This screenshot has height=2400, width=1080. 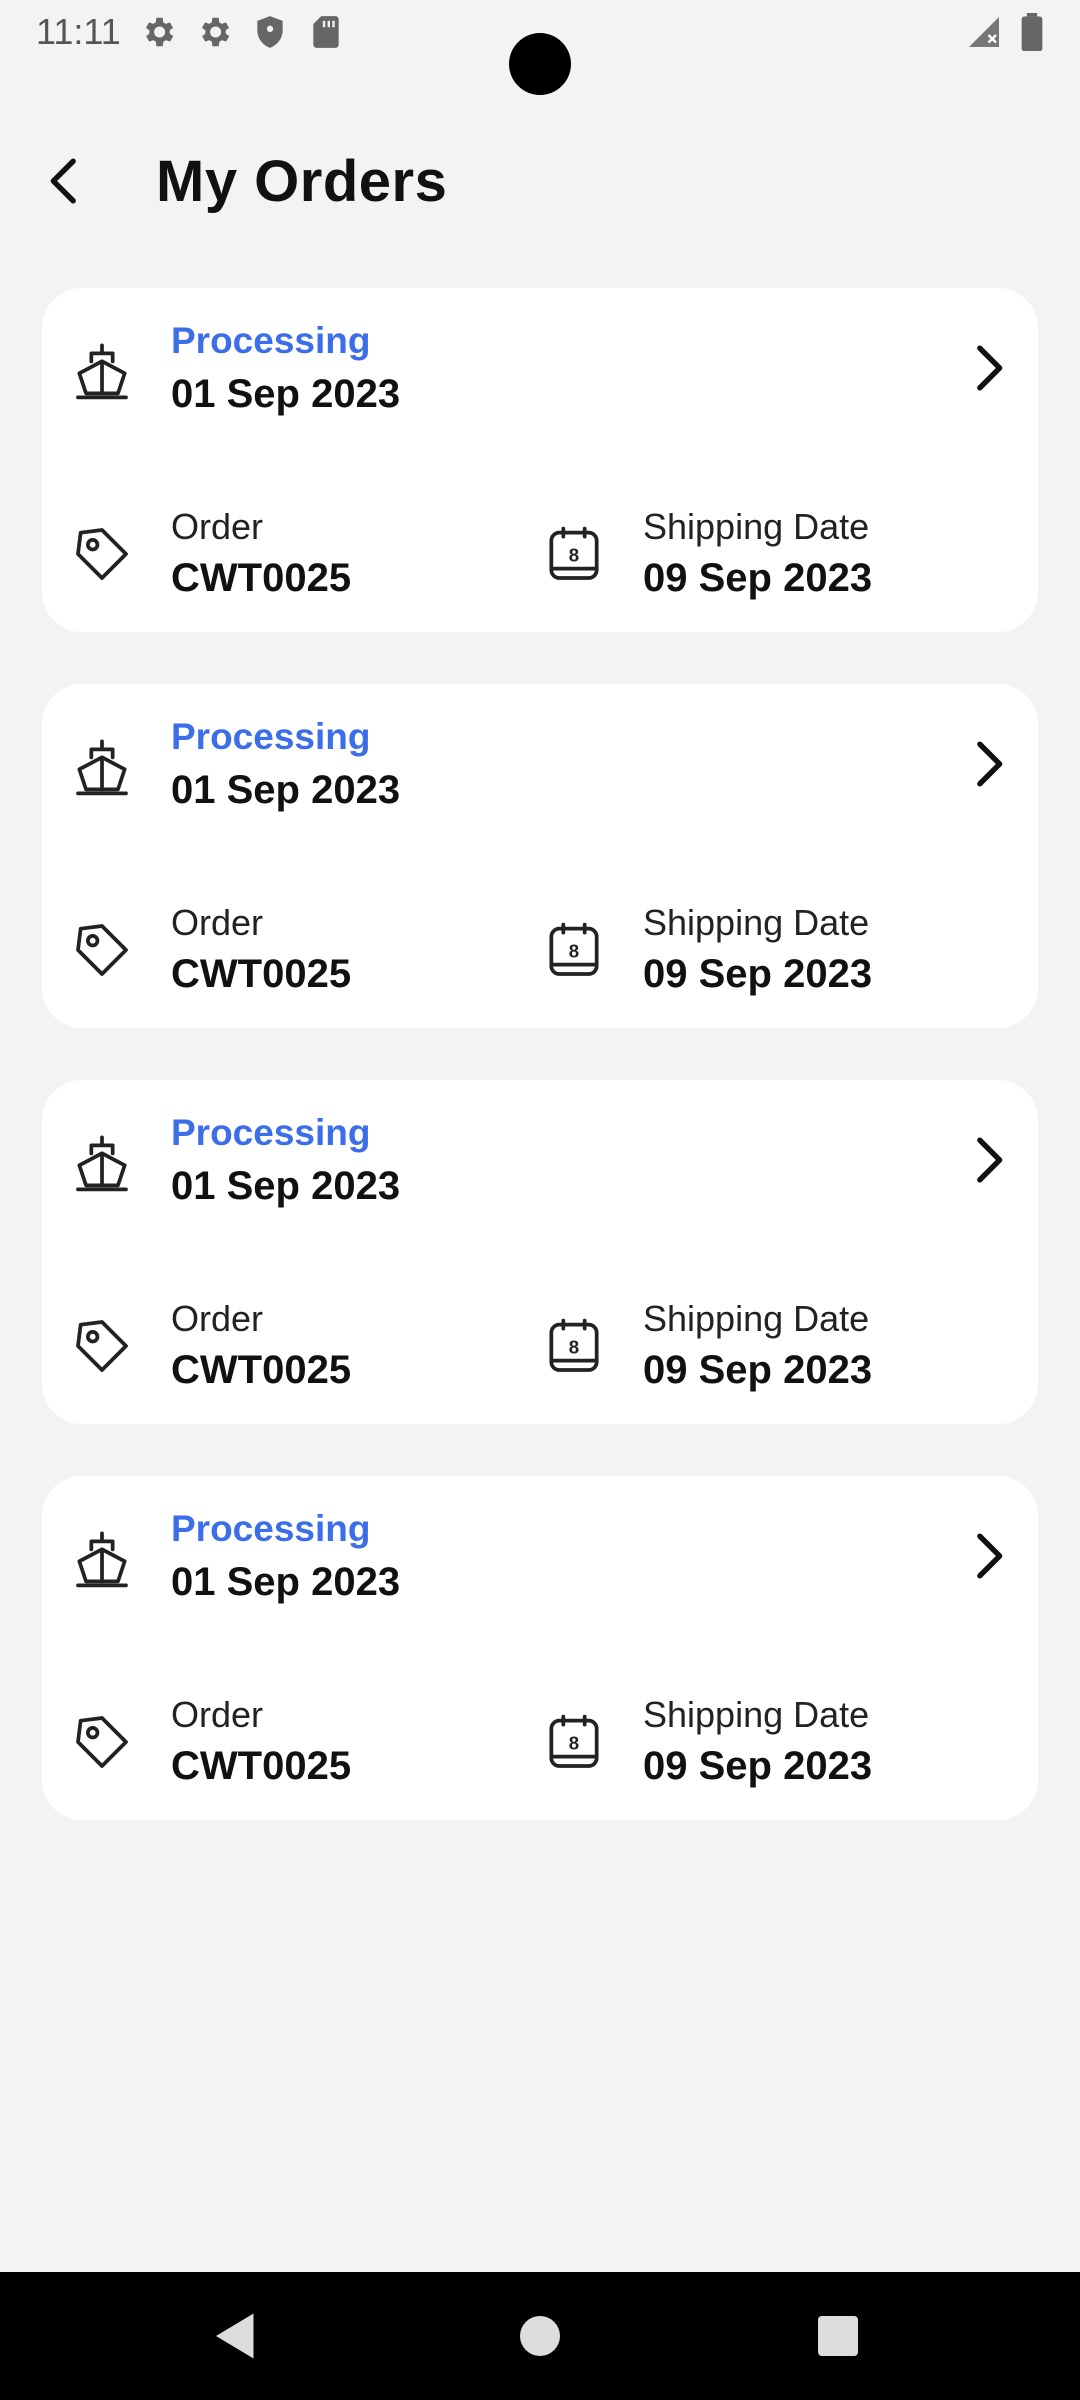 I want to click on system-nav-bar, so click(x=540, y=2336).